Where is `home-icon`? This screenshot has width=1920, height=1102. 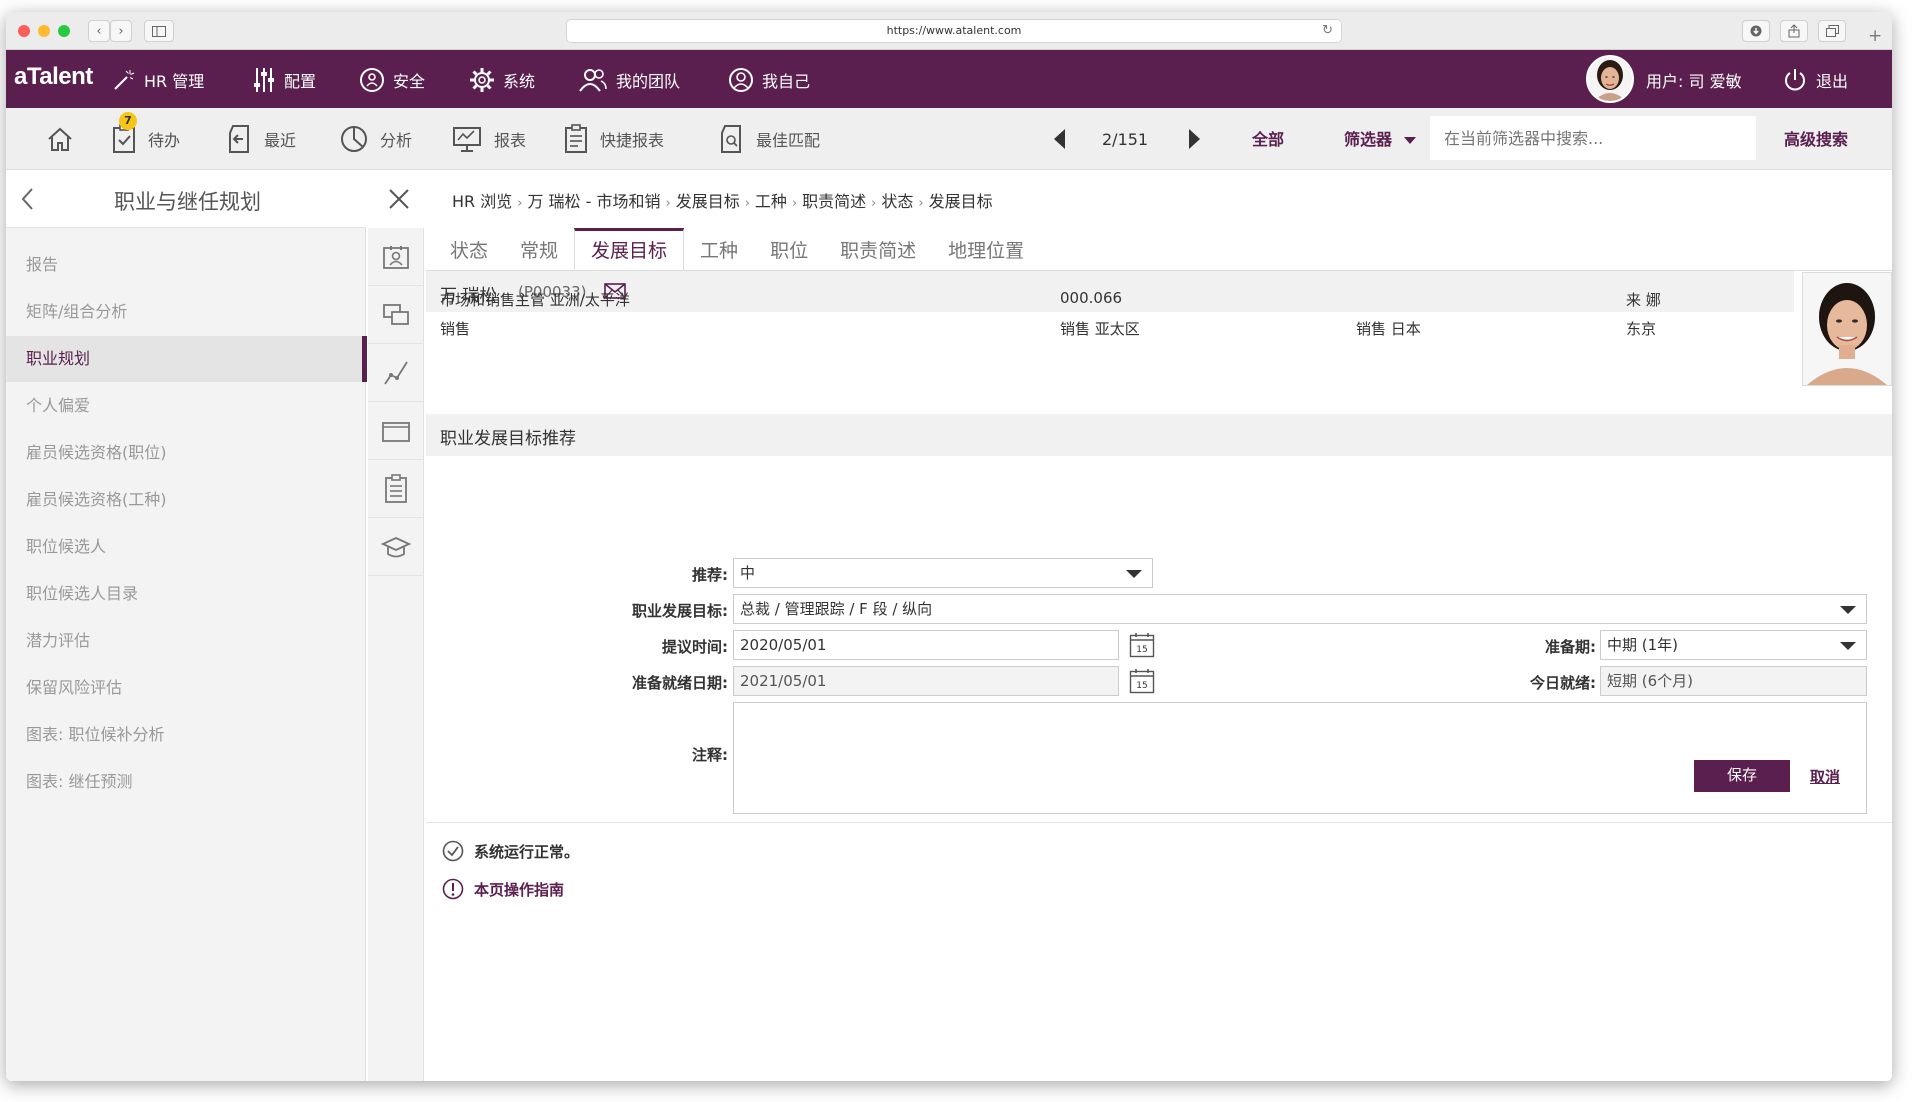
home-icon is located at coordinates (60, 139).